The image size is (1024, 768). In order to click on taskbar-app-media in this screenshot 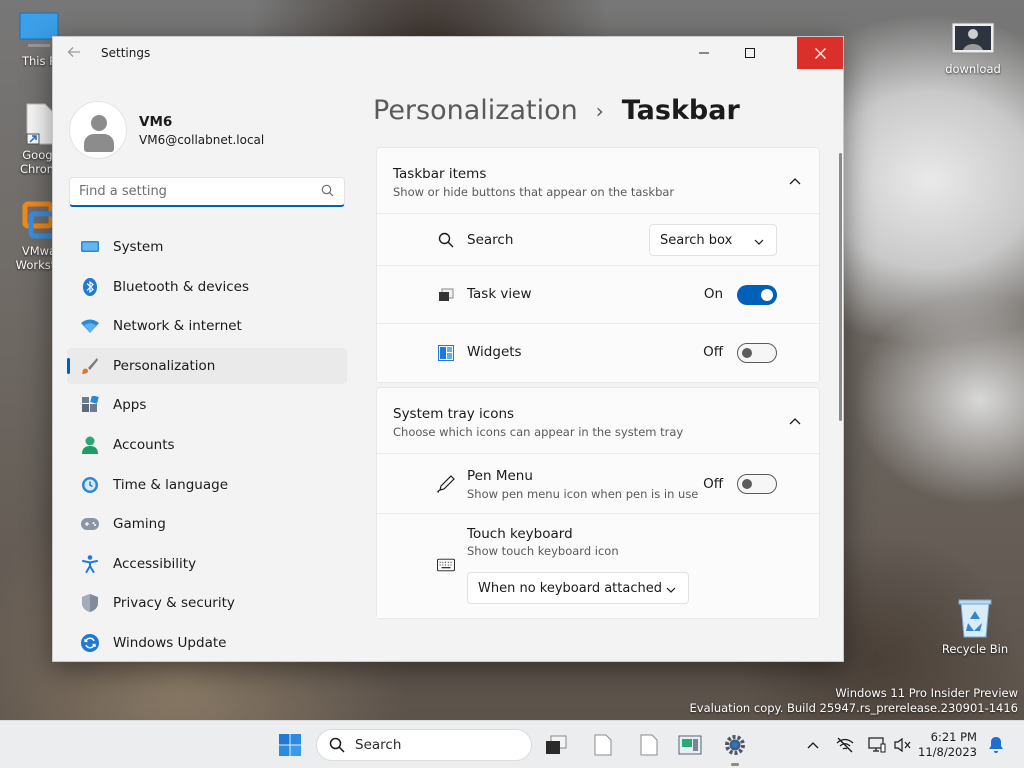, I will do `click(690, 745)`.